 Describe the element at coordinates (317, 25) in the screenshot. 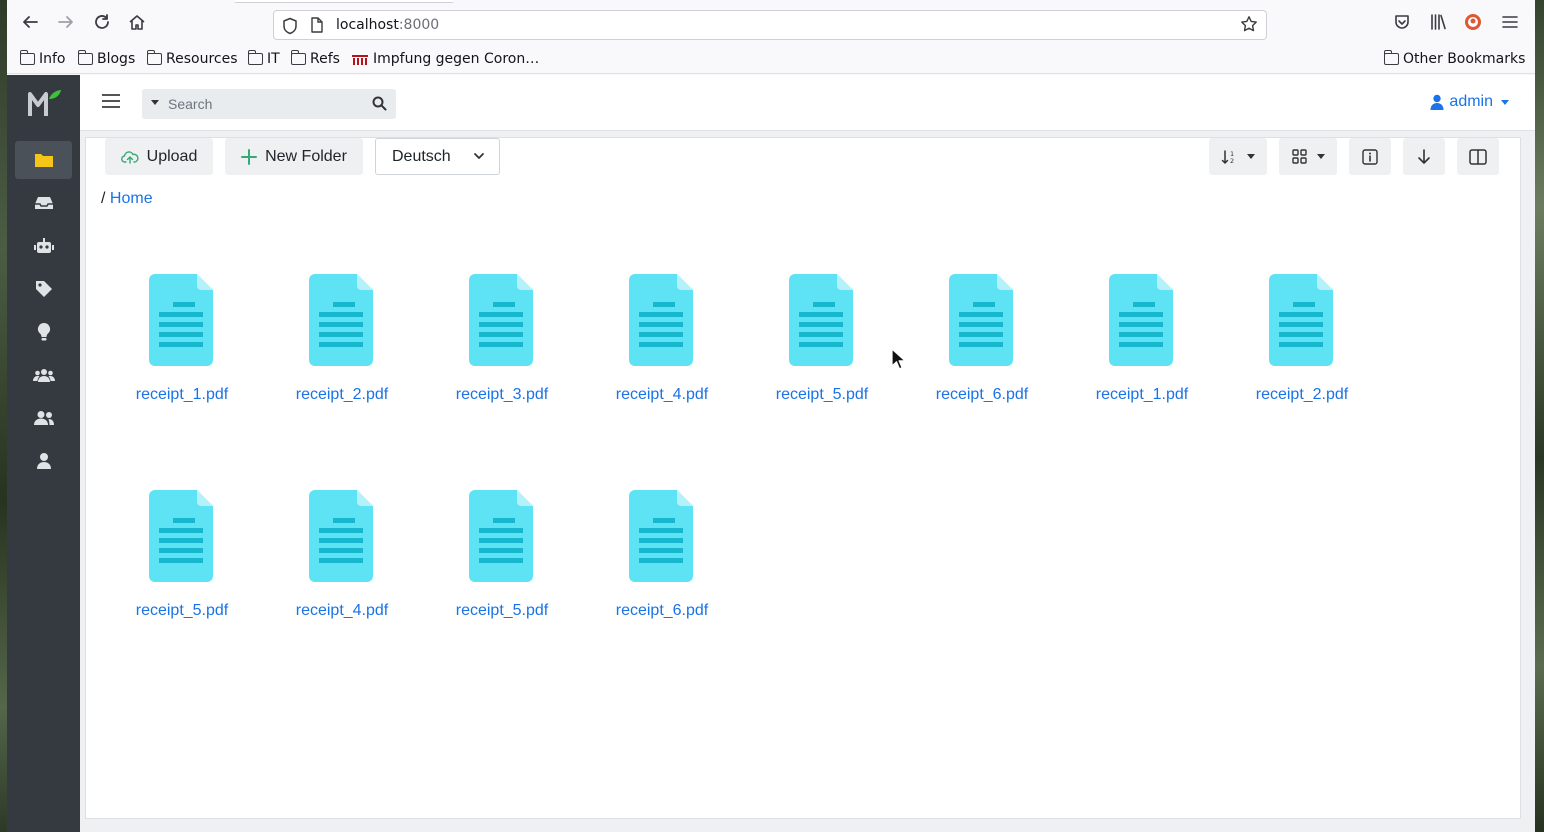

I see `page-icon` at that location.